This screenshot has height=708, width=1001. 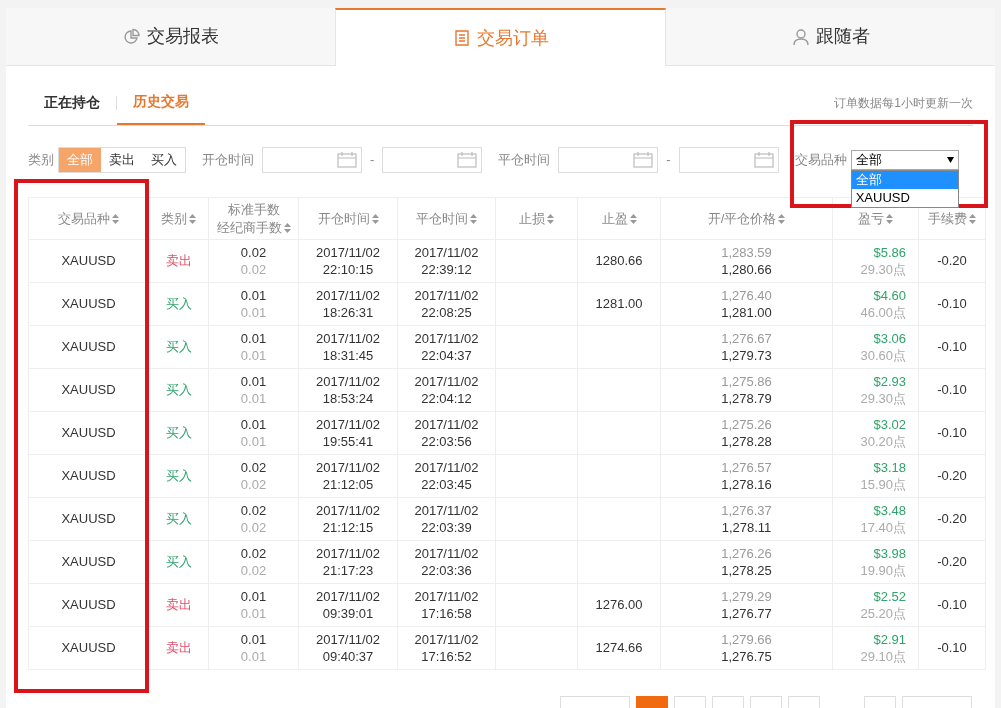 I want to click on table-cell: 2017/11/02 22:03:45, so click(x=446, y=476).